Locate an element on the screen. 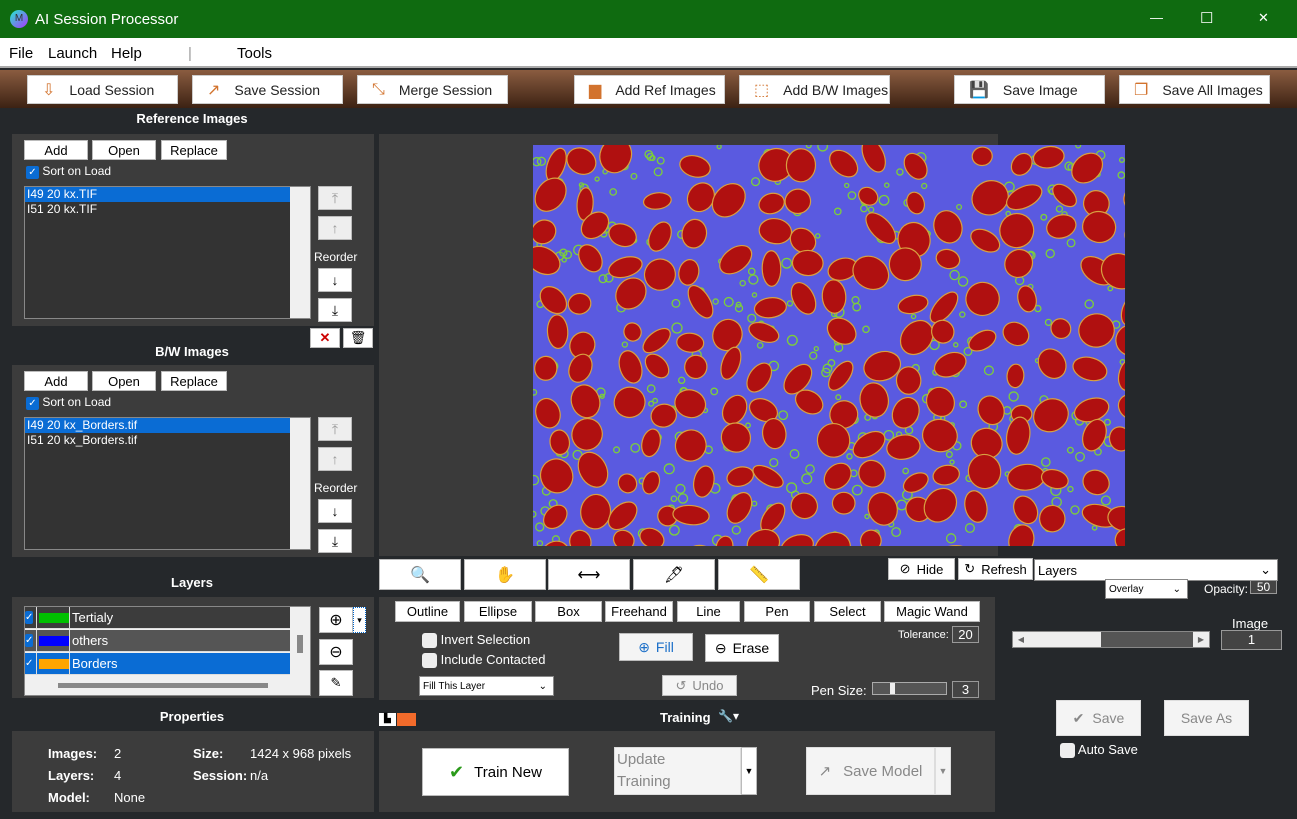  slider-thumb is located at coordinates (1065, 639).